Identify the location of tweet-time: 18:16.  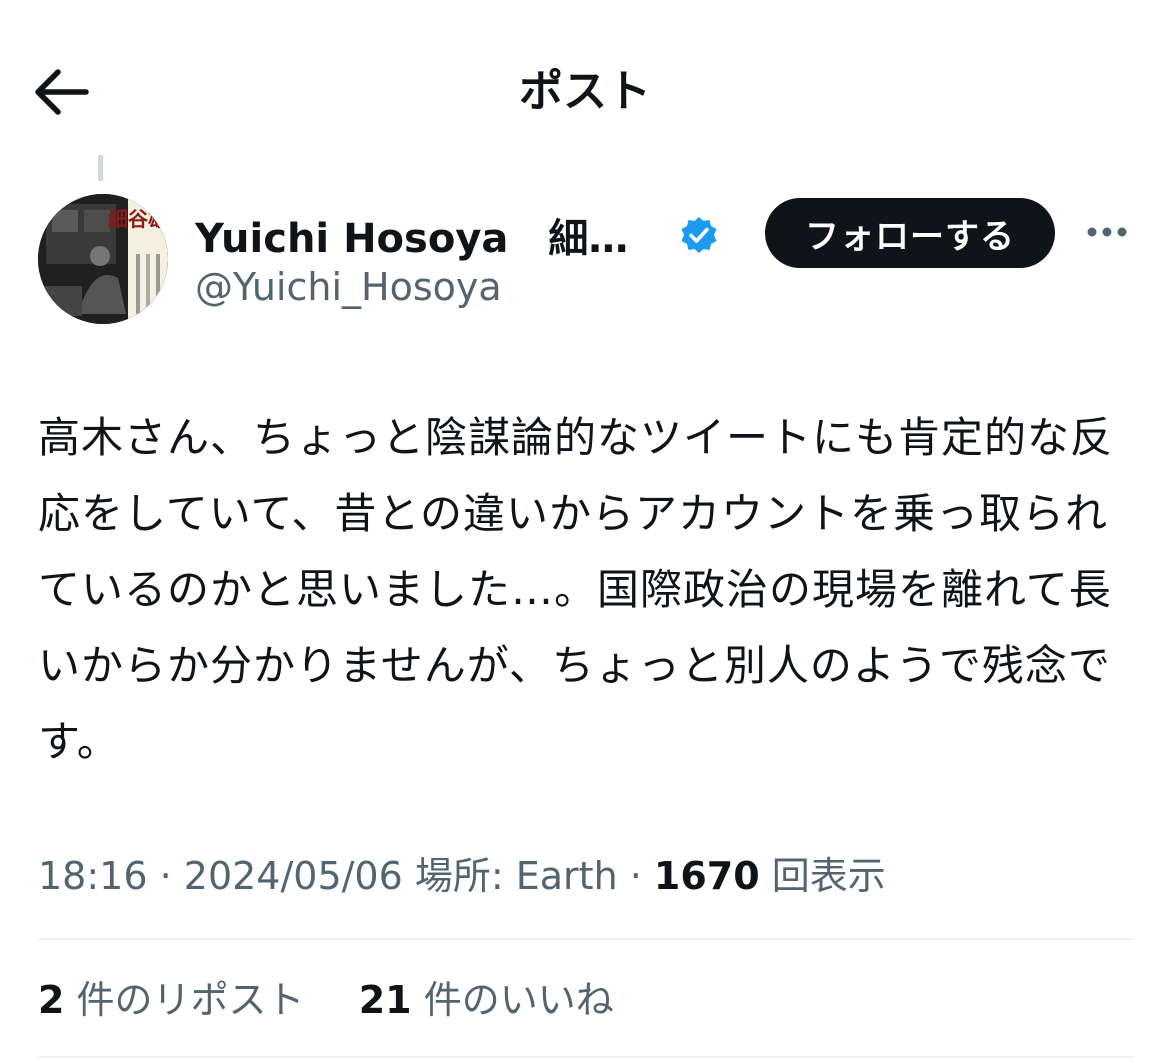
(93, 876).